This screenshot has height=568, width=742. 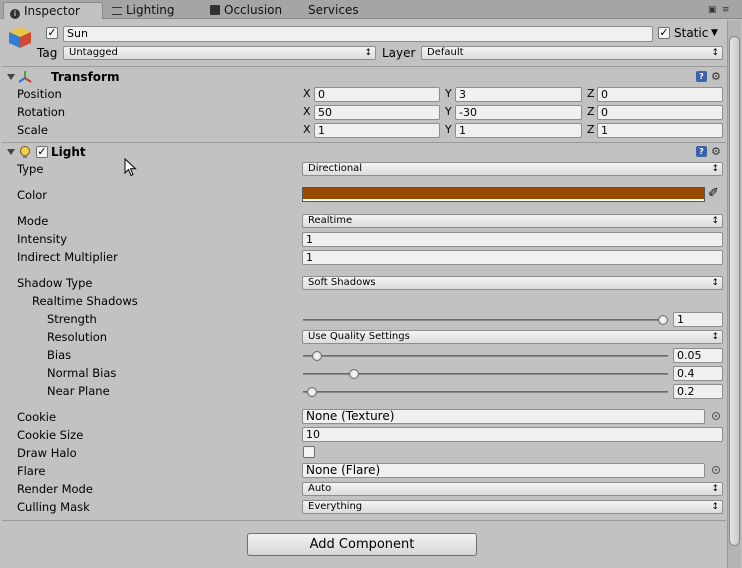 What do you see at coordinates (215, 10) in the screenshot?
I see `occlusion-icon` at bounding box center [215, 10].